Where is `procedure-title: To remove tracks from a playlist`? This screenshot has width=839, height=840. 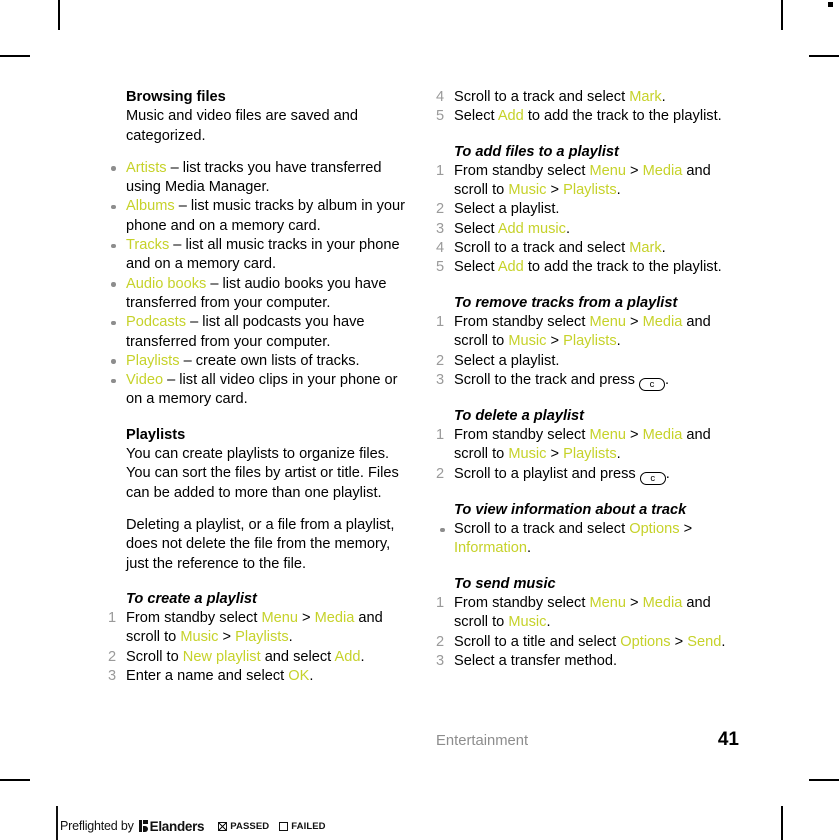 procedure-title: To remove tracks from a playlist is located at coordinates (566, 302).